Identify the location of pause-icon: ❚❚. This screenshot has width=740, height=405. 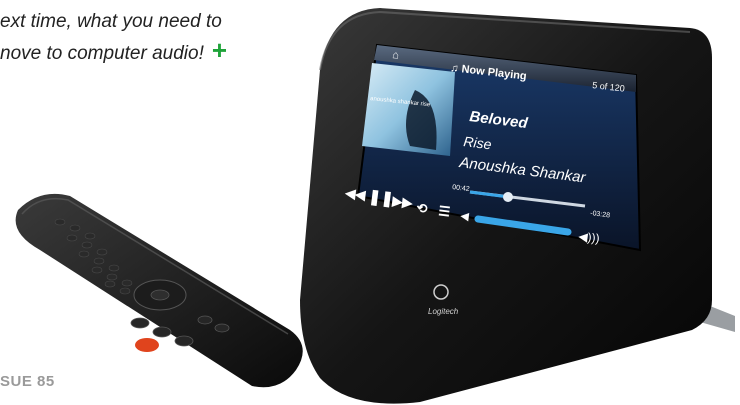
(381, 198).